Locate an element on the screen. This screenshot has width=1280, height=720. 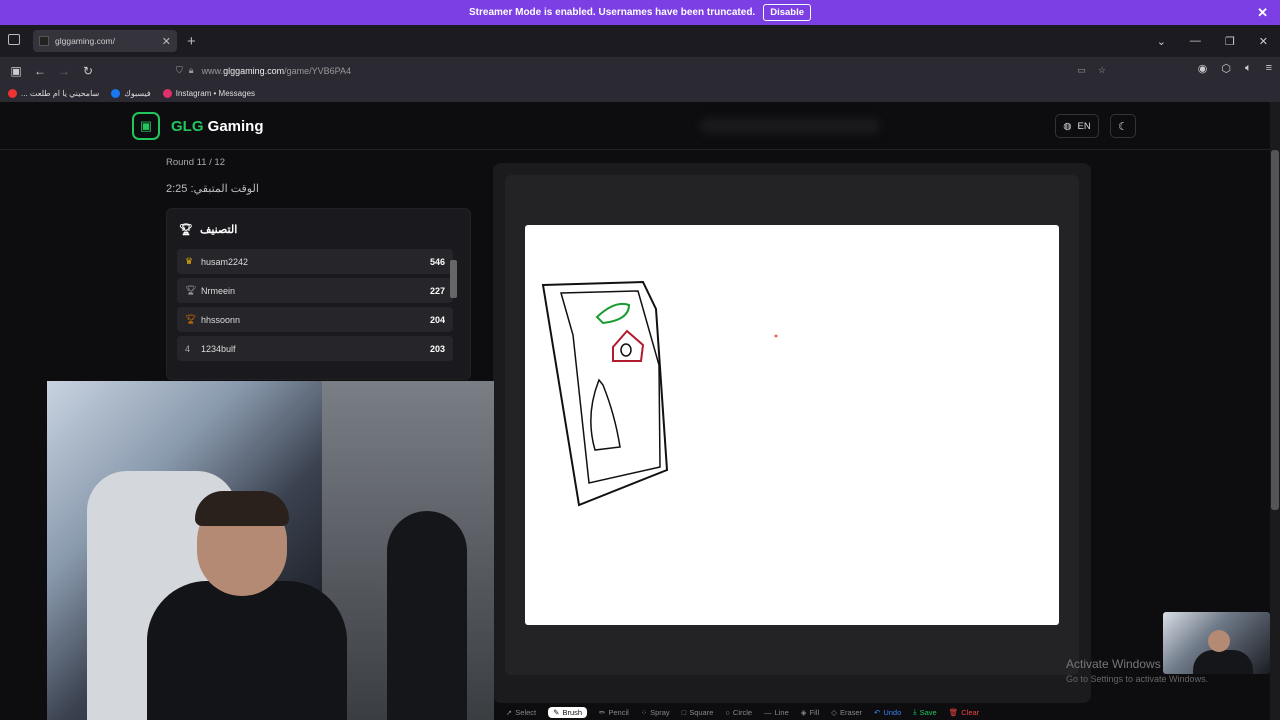
activate-windows-subtitle: Go to Settings to activate Windows. is located at coordinates (1137, 679).